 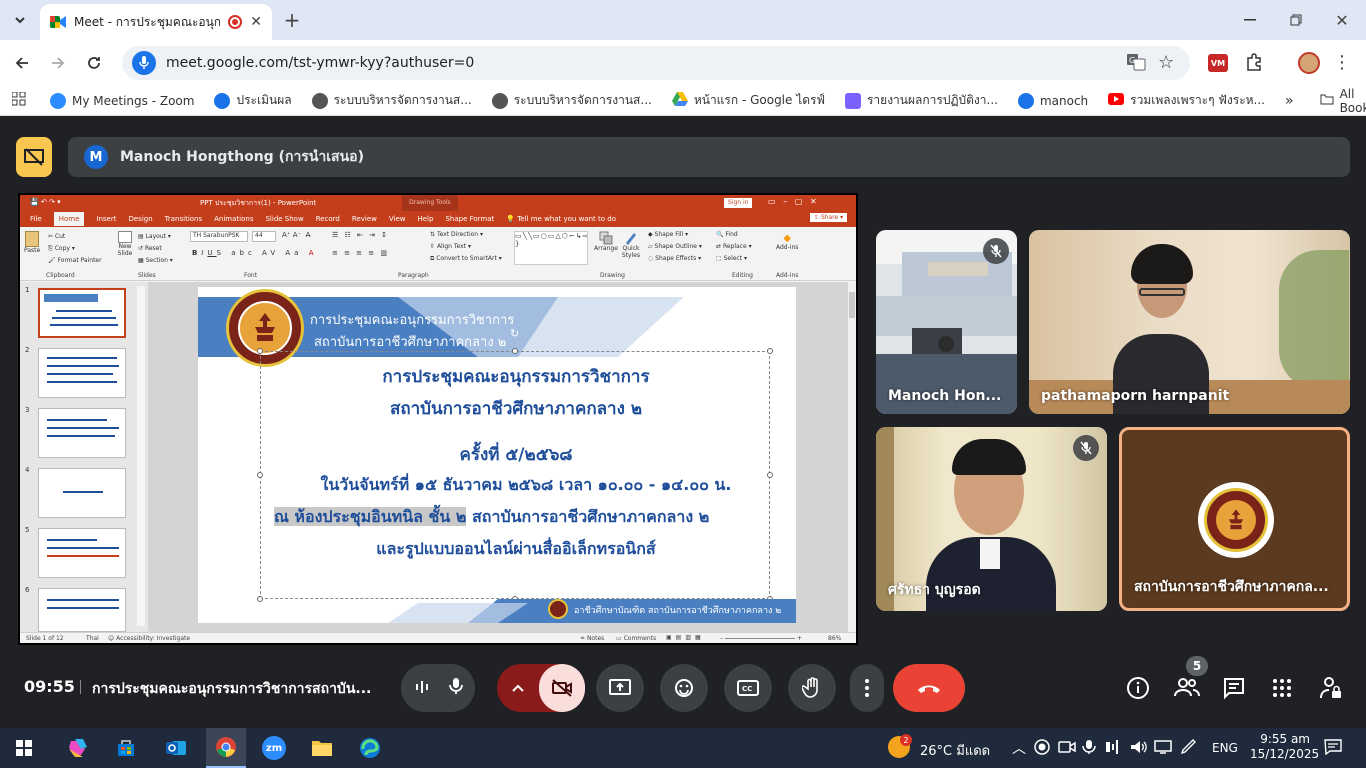 I want to click on align-text-button: ⇳ Align Text ▾, so click(x=466, y=247).